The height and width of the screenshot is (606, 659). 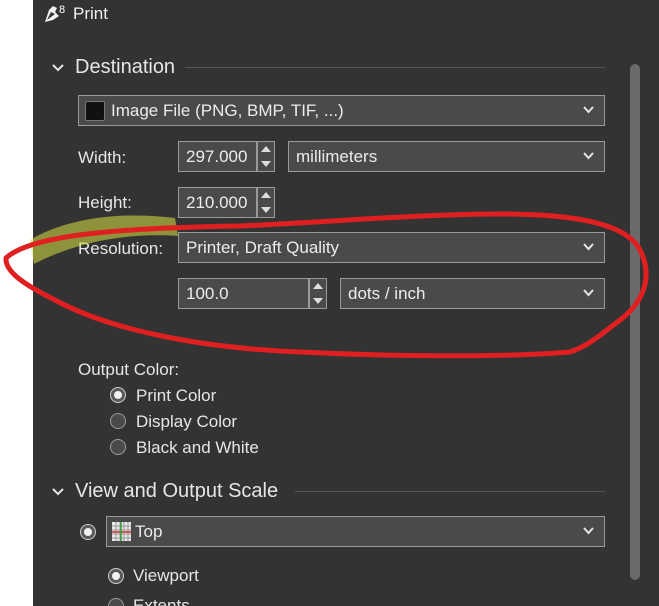 What do you see at coordinates (635, 322) in the screenshot?
I see `vertical-scrollbar` at bounding box center [635, 322].